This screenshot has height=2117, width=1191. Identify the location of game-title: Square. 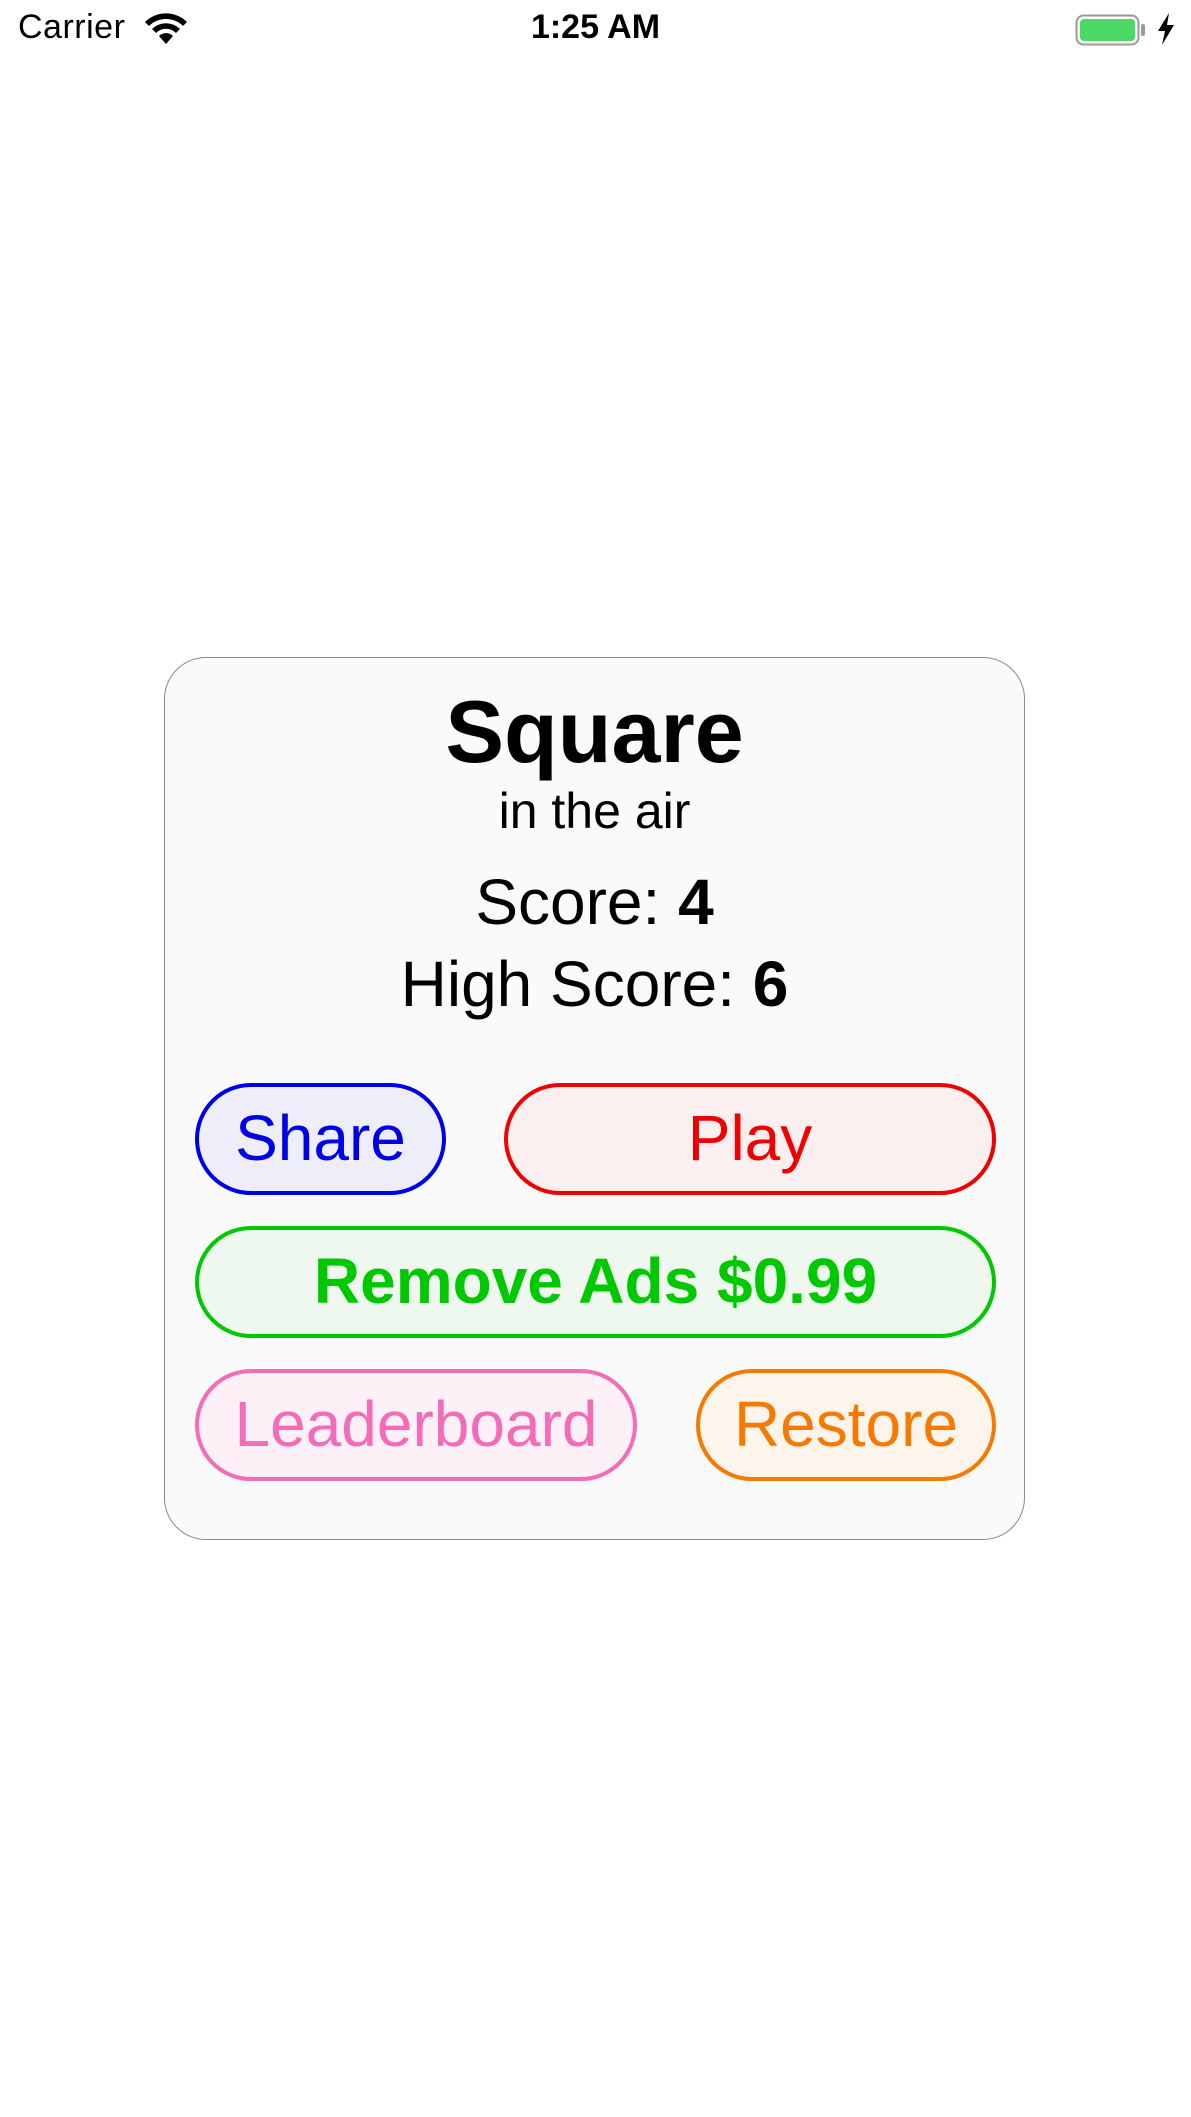
(594, 731).